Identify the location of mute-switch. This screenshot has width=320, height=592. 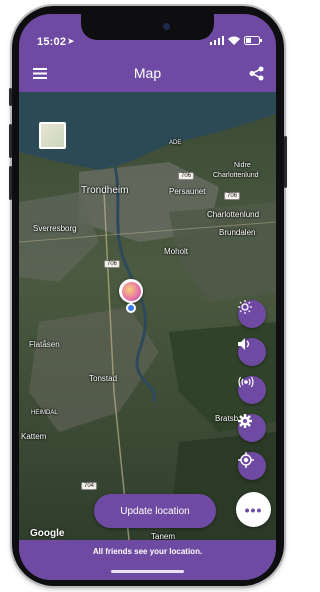
(10, 97).